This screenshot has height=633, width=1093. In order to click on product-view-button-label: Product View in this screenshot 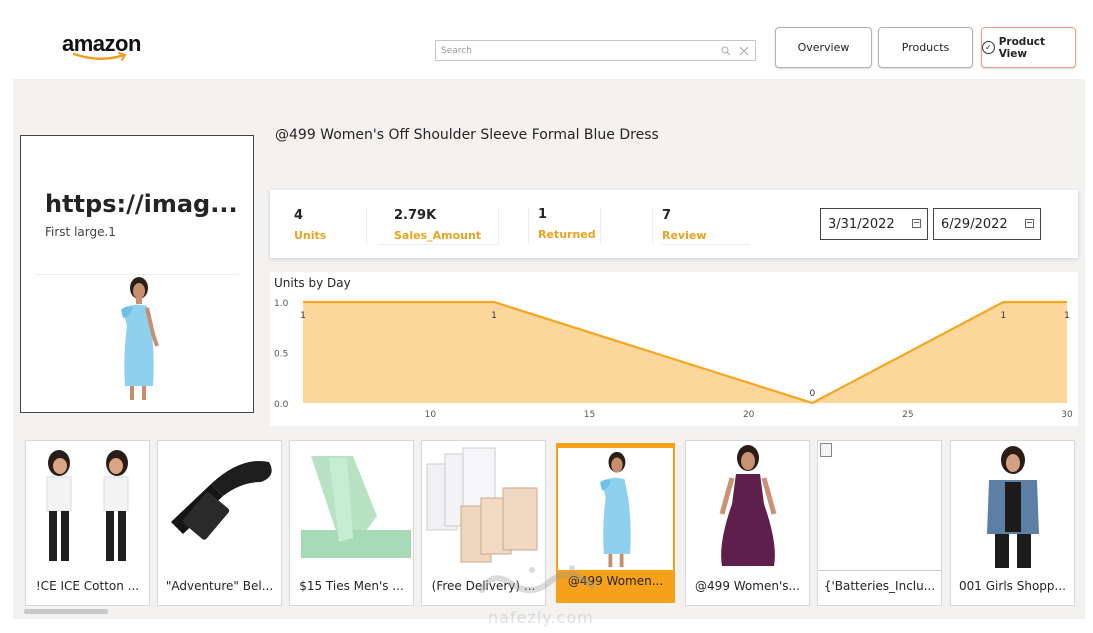, I will do `click(1022, 47)`.